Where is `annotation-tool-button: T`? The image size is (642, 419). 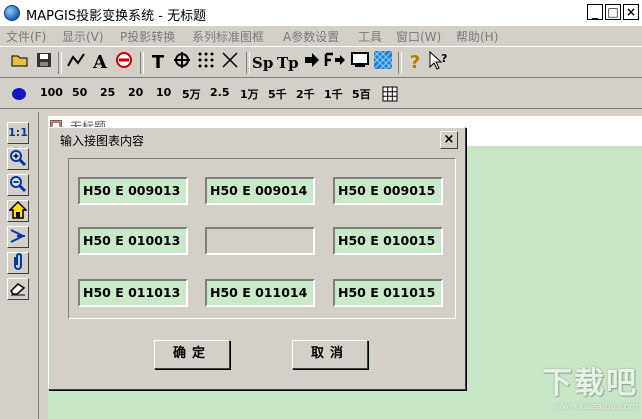 annotation-tool-button: T is located at coordinates (158, 63).